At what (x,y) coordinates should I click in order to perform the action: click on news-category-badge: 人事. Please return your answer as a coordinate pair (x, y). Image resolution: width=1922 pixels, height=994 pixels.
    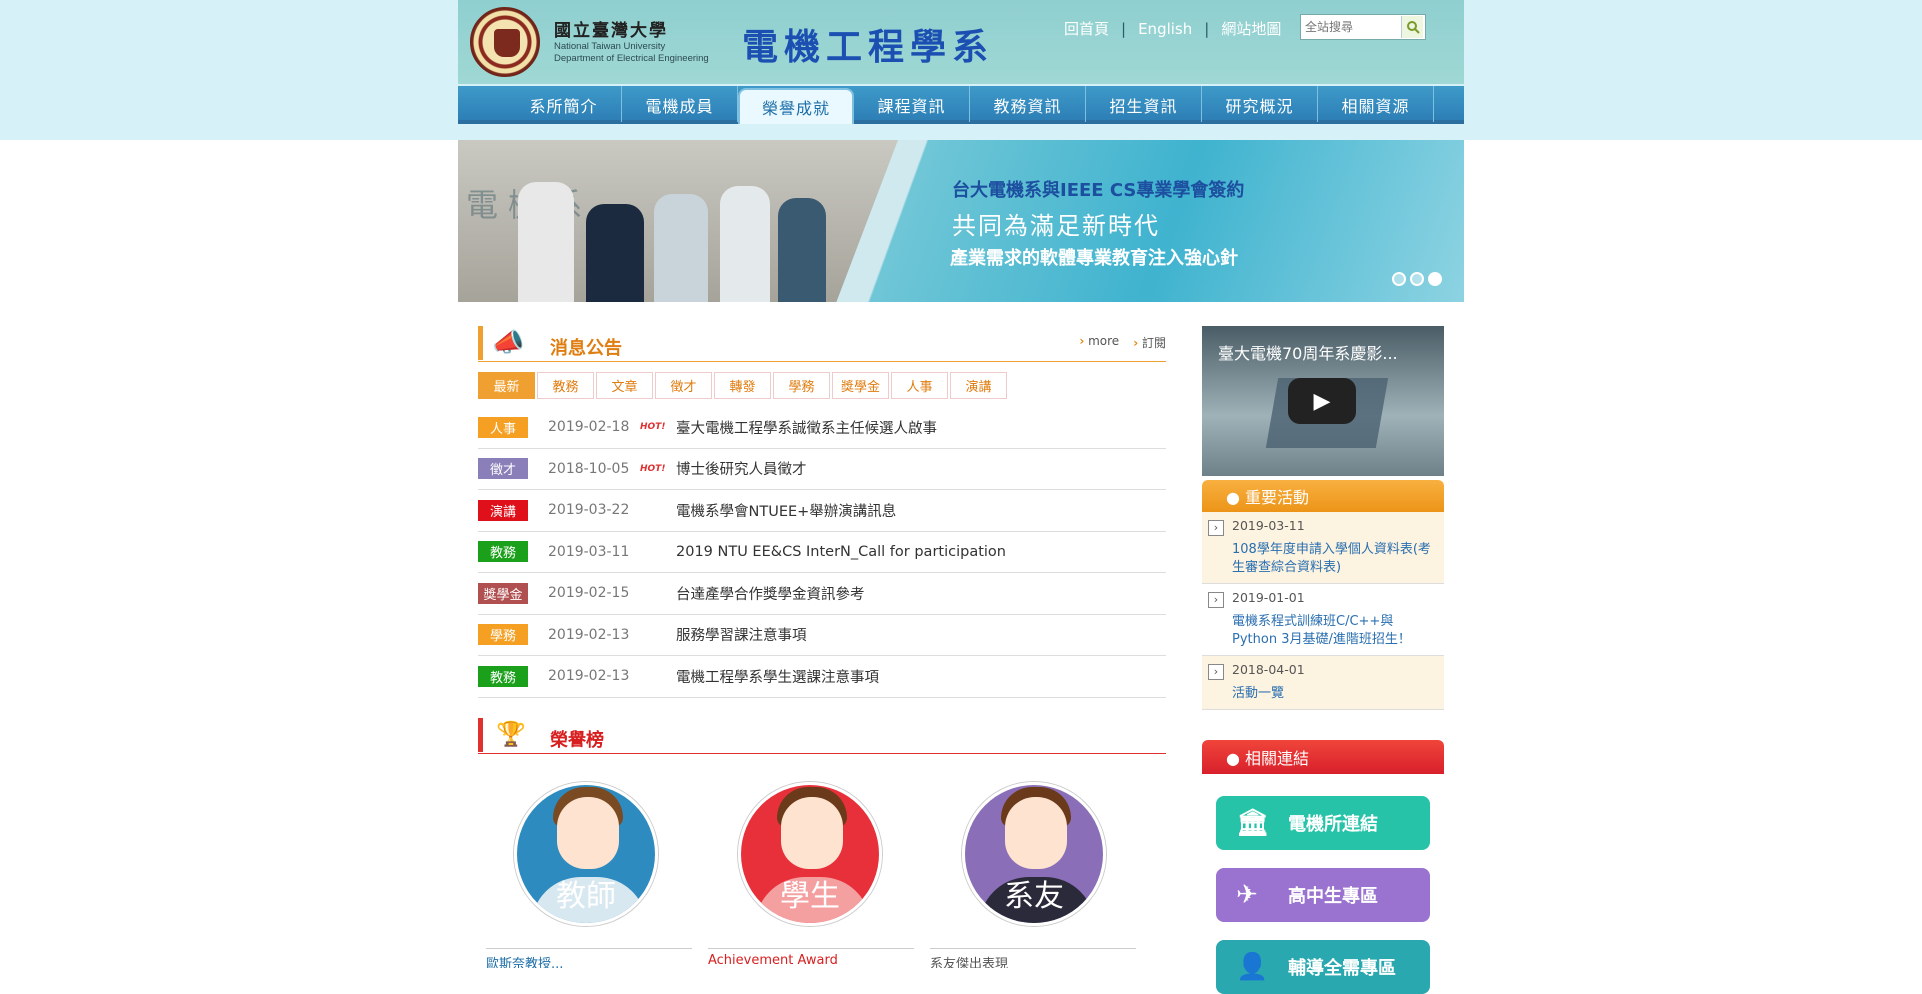
    Looking at the image, I should click on (503, 427).